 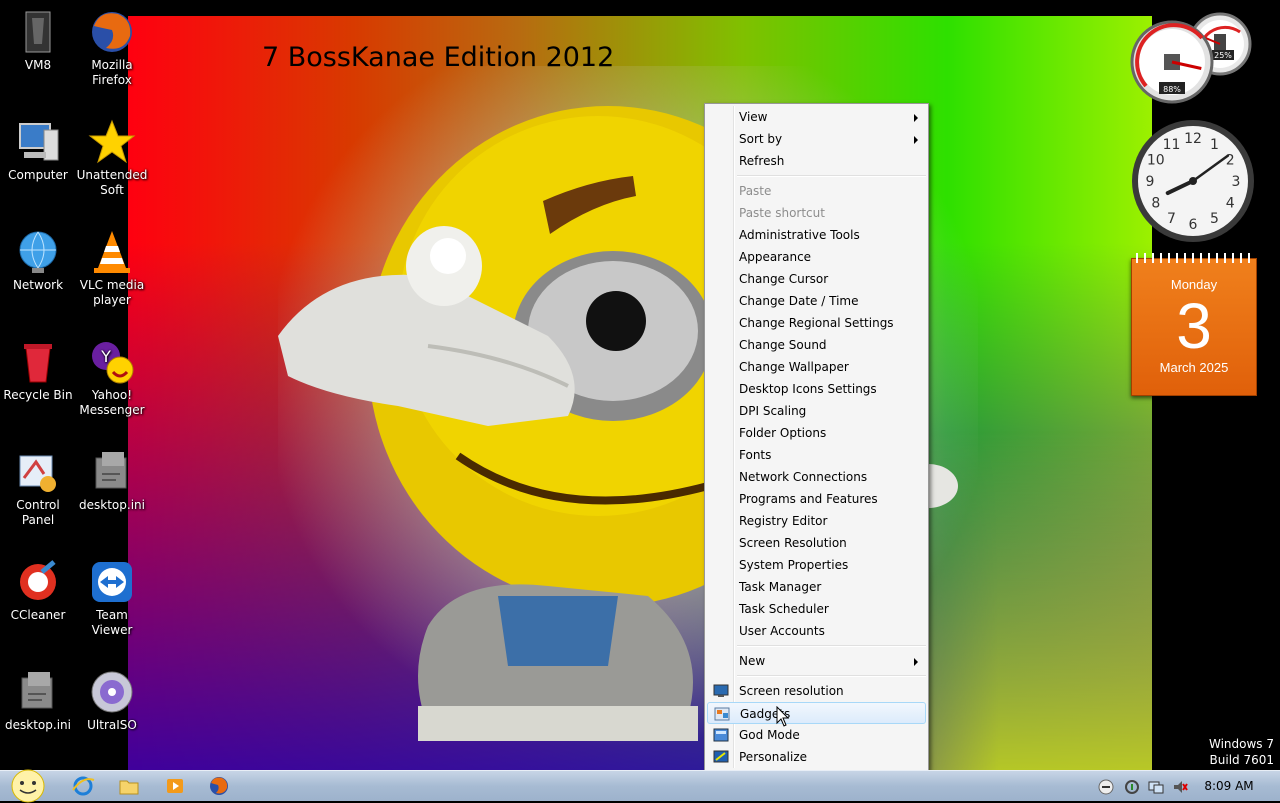 What do you see at coordinates (438, 57) in the screenshot?
I see `wallpaper-title: 7 BossKanae Edition 2012` at bounding box center [438, 57].